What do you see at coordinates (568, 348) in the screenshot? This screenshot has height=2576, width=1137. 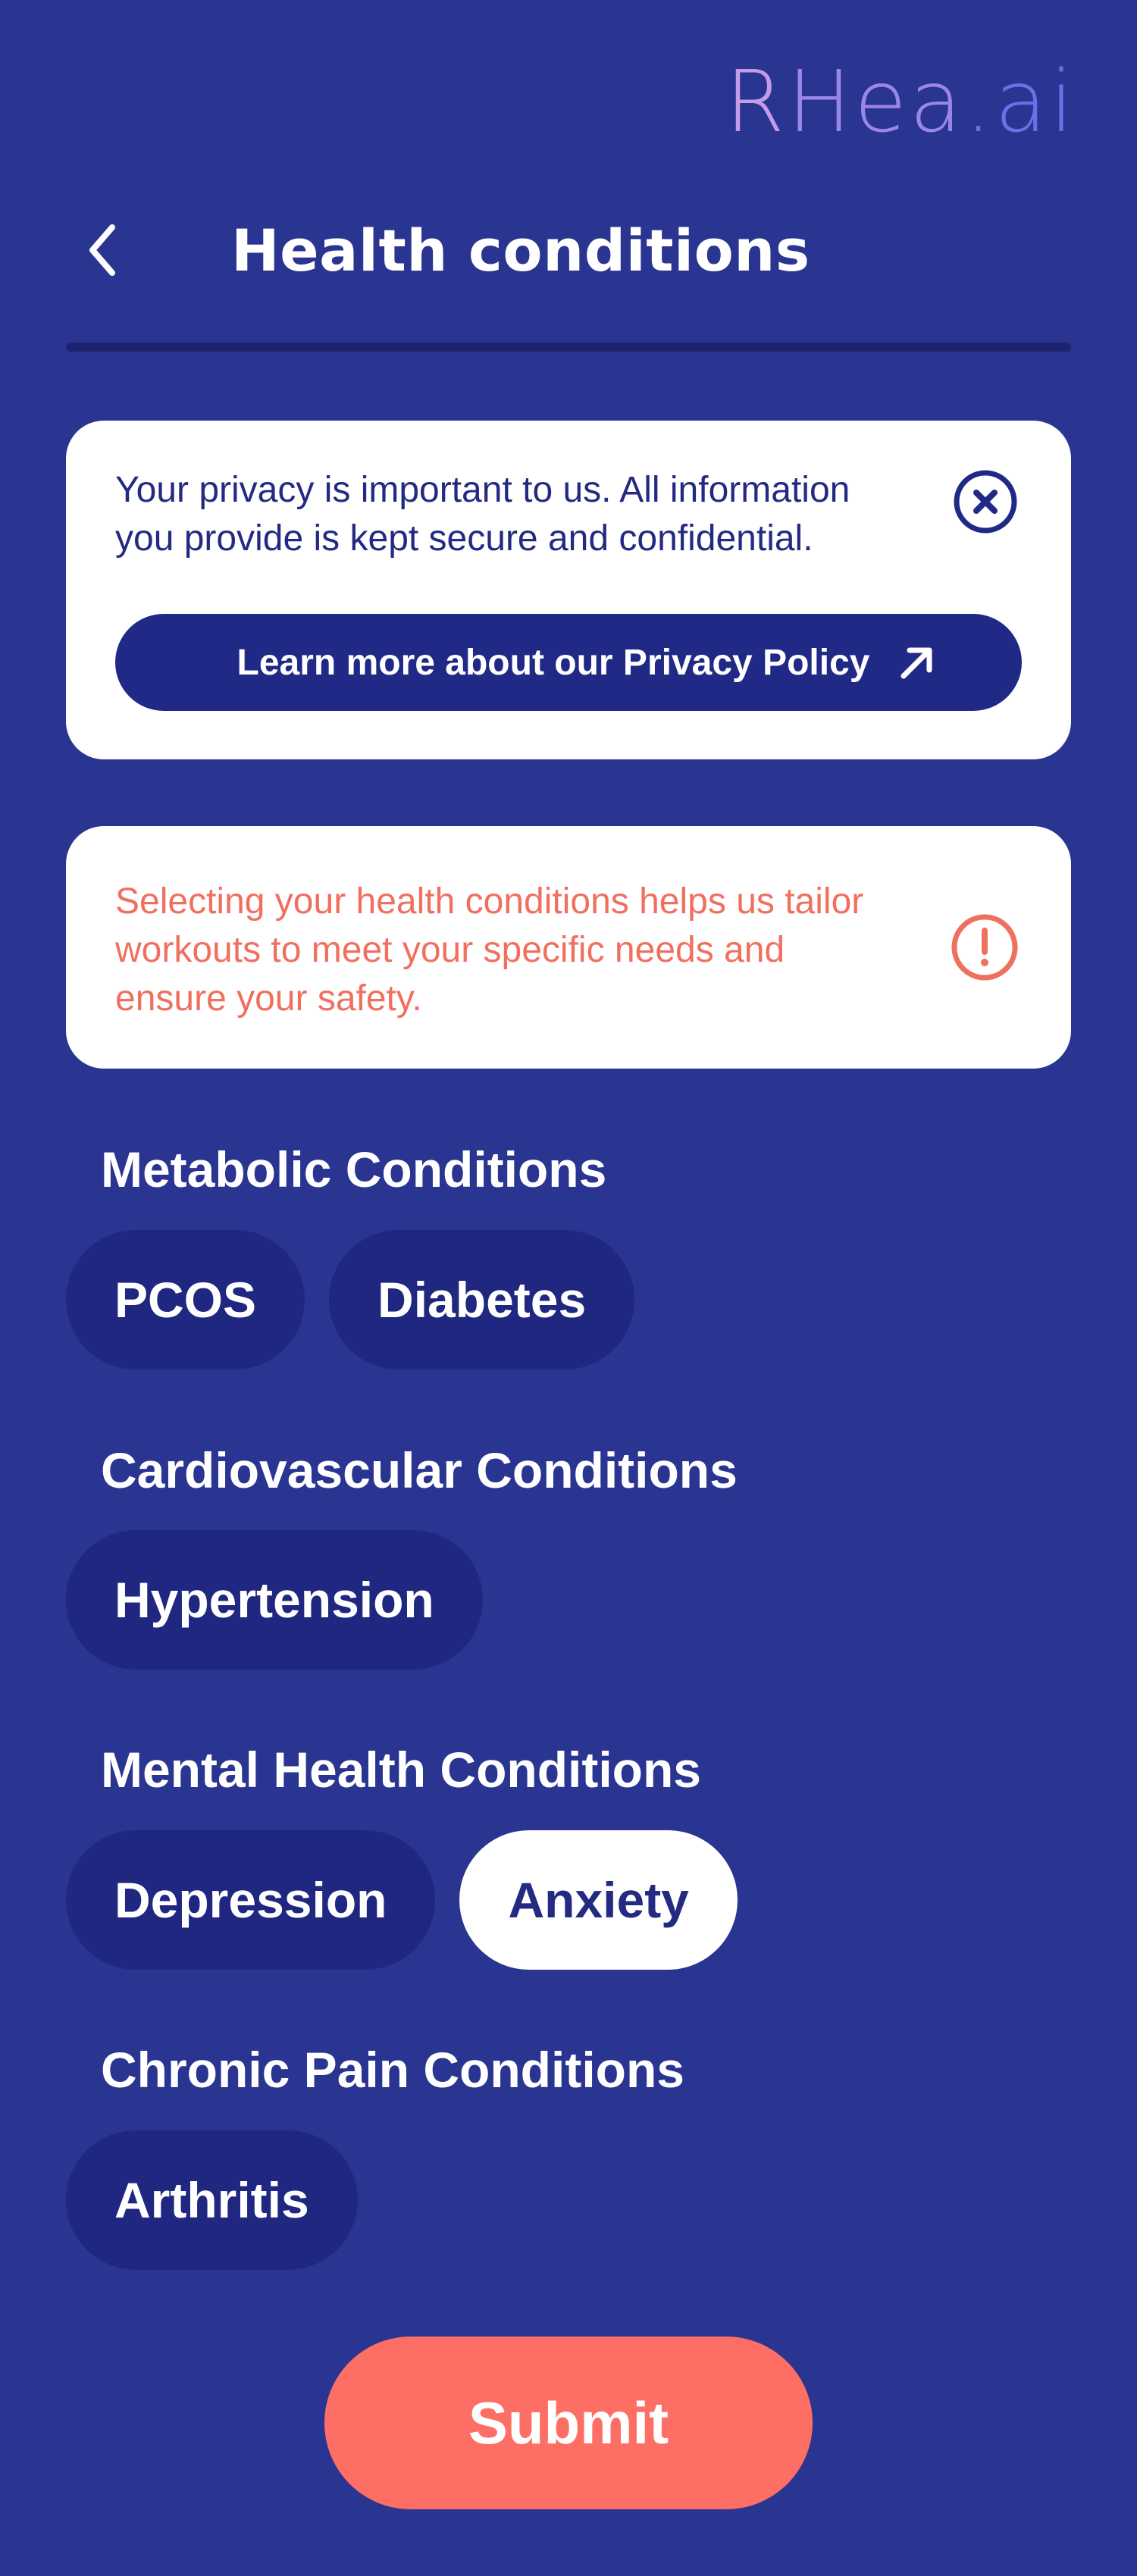 I see `header-divider` at bounding box center [568, 348].